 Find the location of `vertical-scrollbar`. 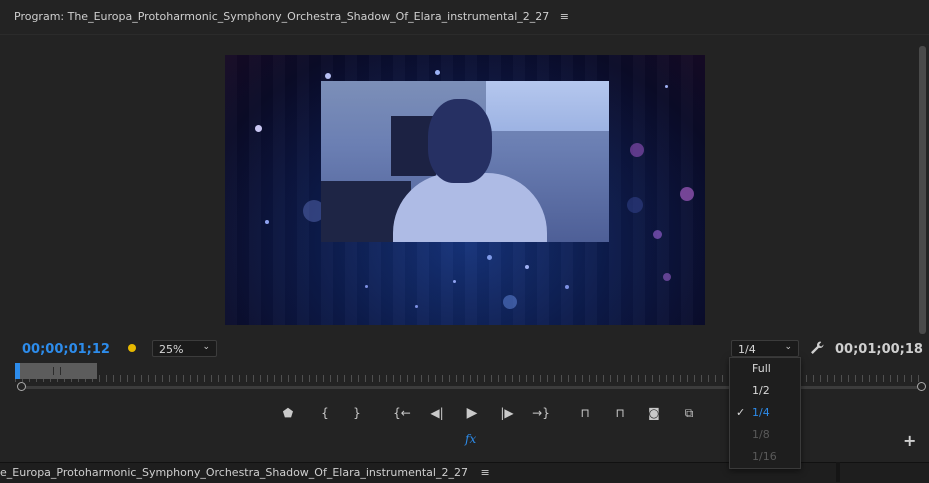

vertical-scrollbar is located at coordinates (922, 190).